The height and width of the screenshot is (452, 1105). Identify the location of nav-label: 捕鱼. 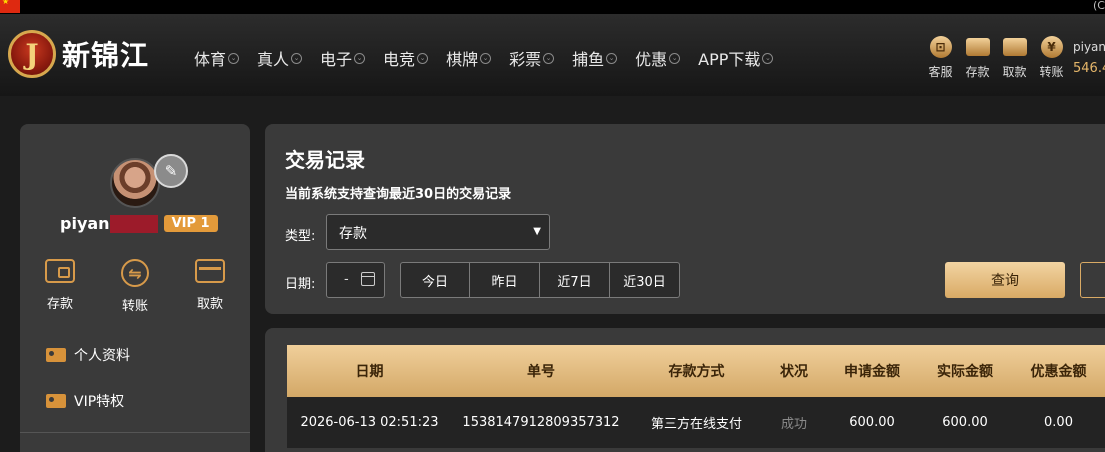
(588, 59).